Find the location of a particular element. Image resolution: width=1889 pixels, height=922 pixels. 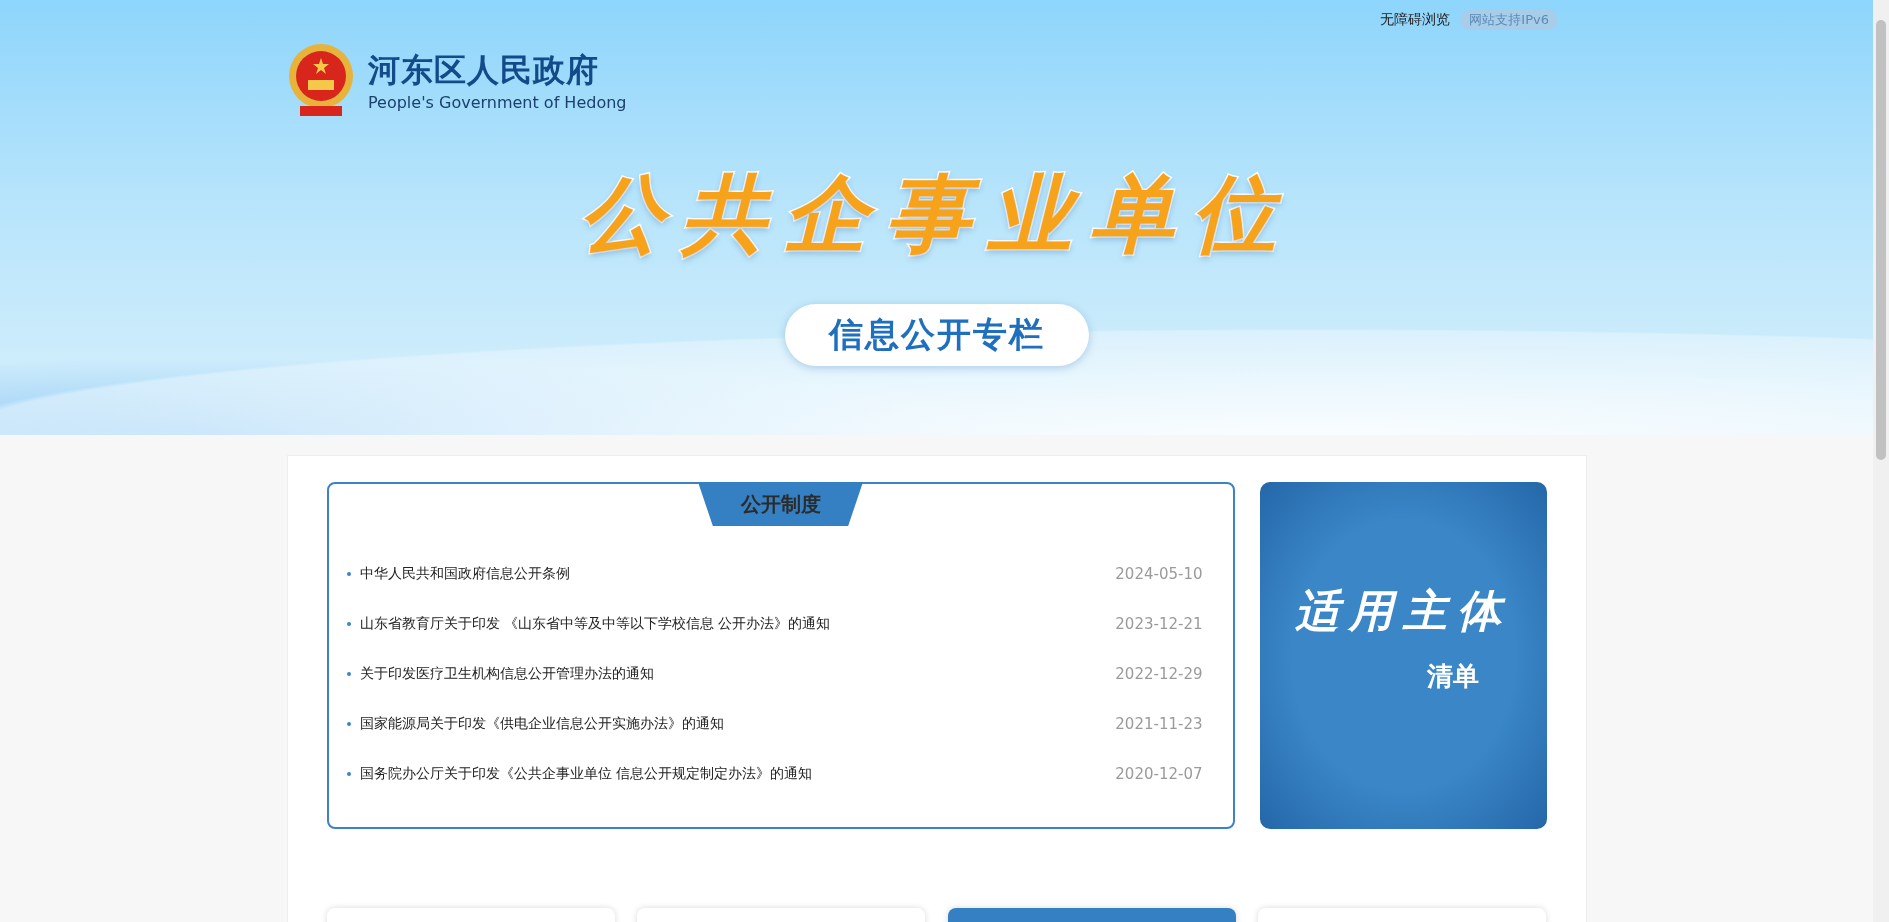

news-link: 关于印发医疗卫生机构信息公开管理办法的通知 is located at coordinates (737, 674).